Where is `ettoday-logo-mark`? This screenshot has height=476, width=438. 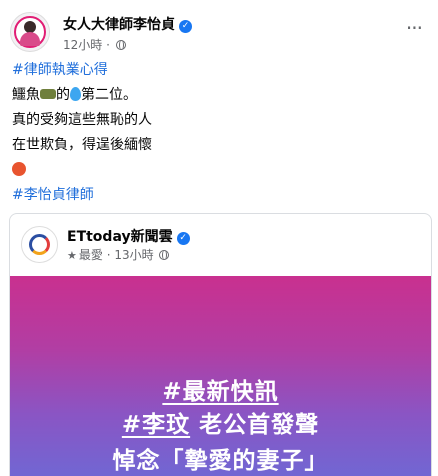 ettoday-logo-mark is located at coordinates (39, 244).